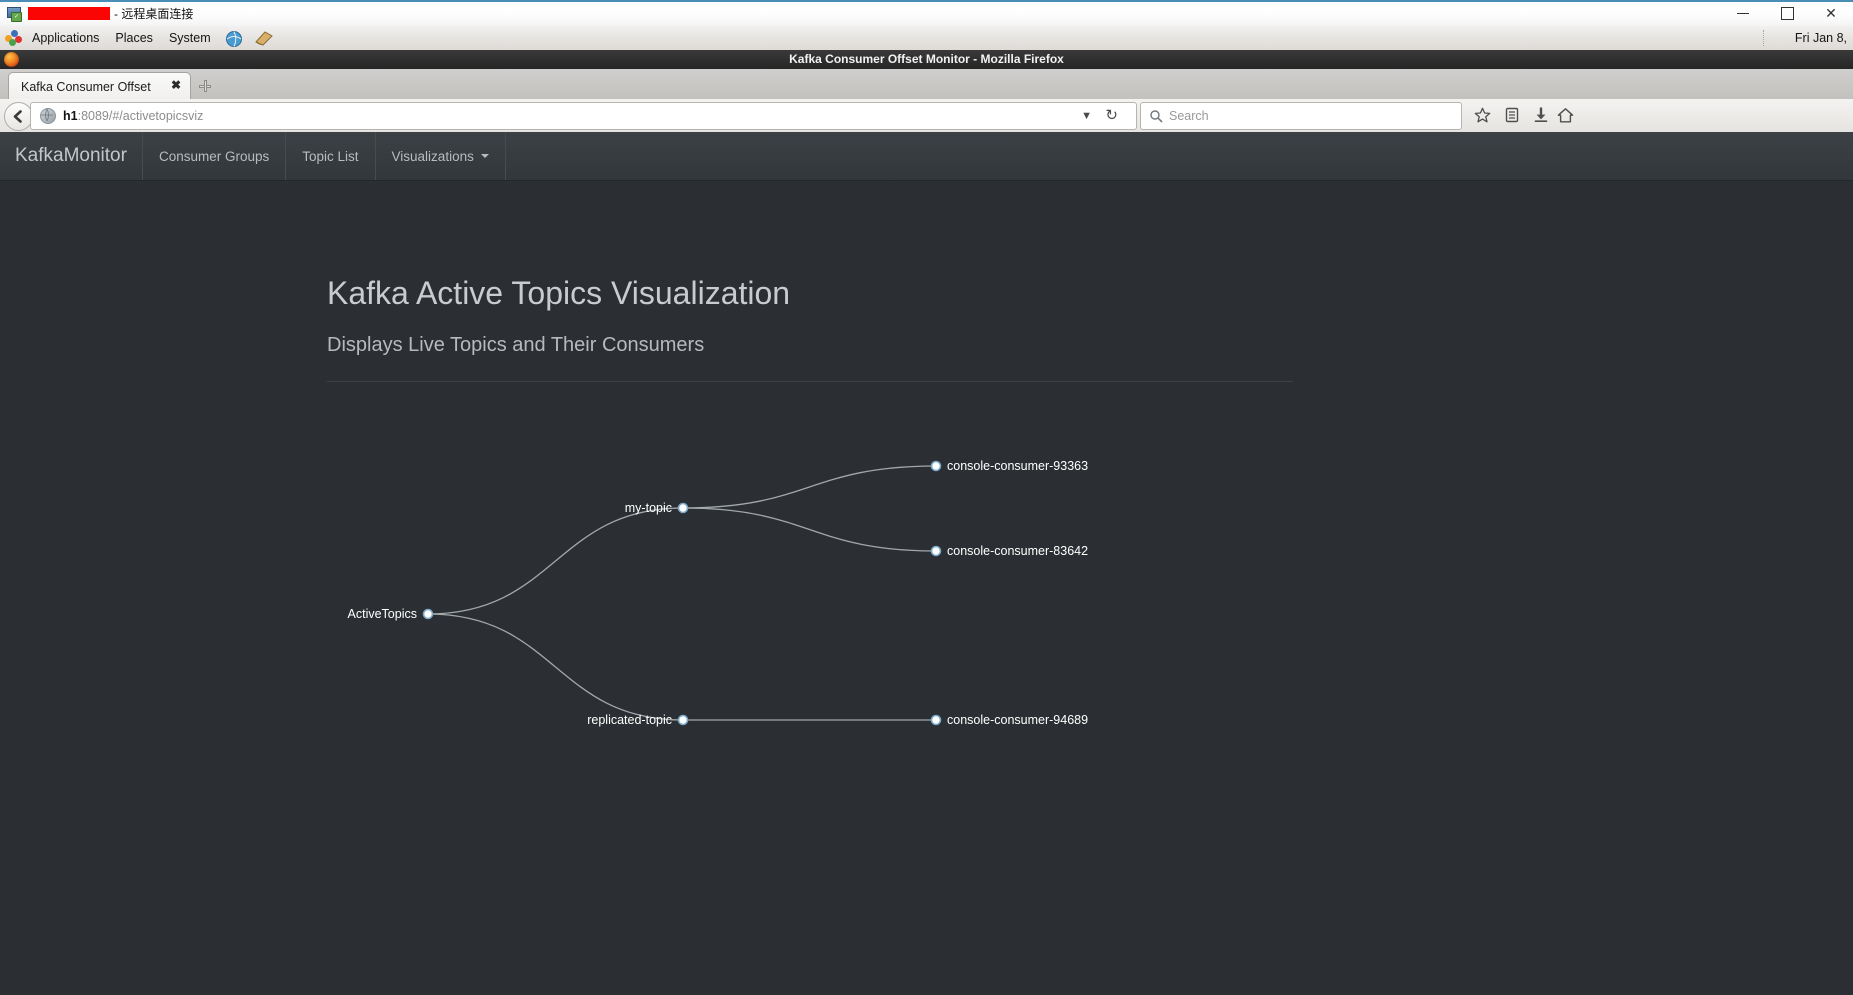  I want to click on gnome-panel: Applications Places System Fri Jan 8,, so click(926, 38).